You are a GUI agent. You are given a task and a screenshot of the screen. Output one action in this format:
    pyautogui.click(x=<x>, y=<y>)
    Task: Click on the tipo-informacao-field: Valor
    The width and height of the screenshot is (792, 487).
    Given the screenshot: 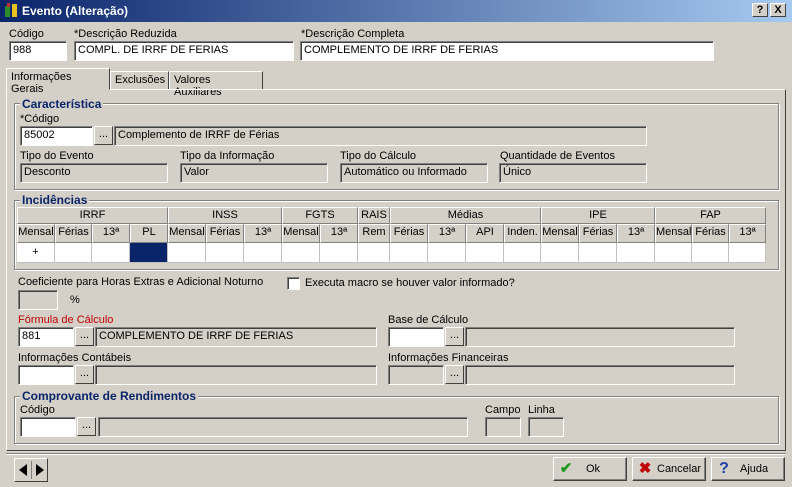 What is the action you would take?
    pyautogui.click(x=254, y=173)
    